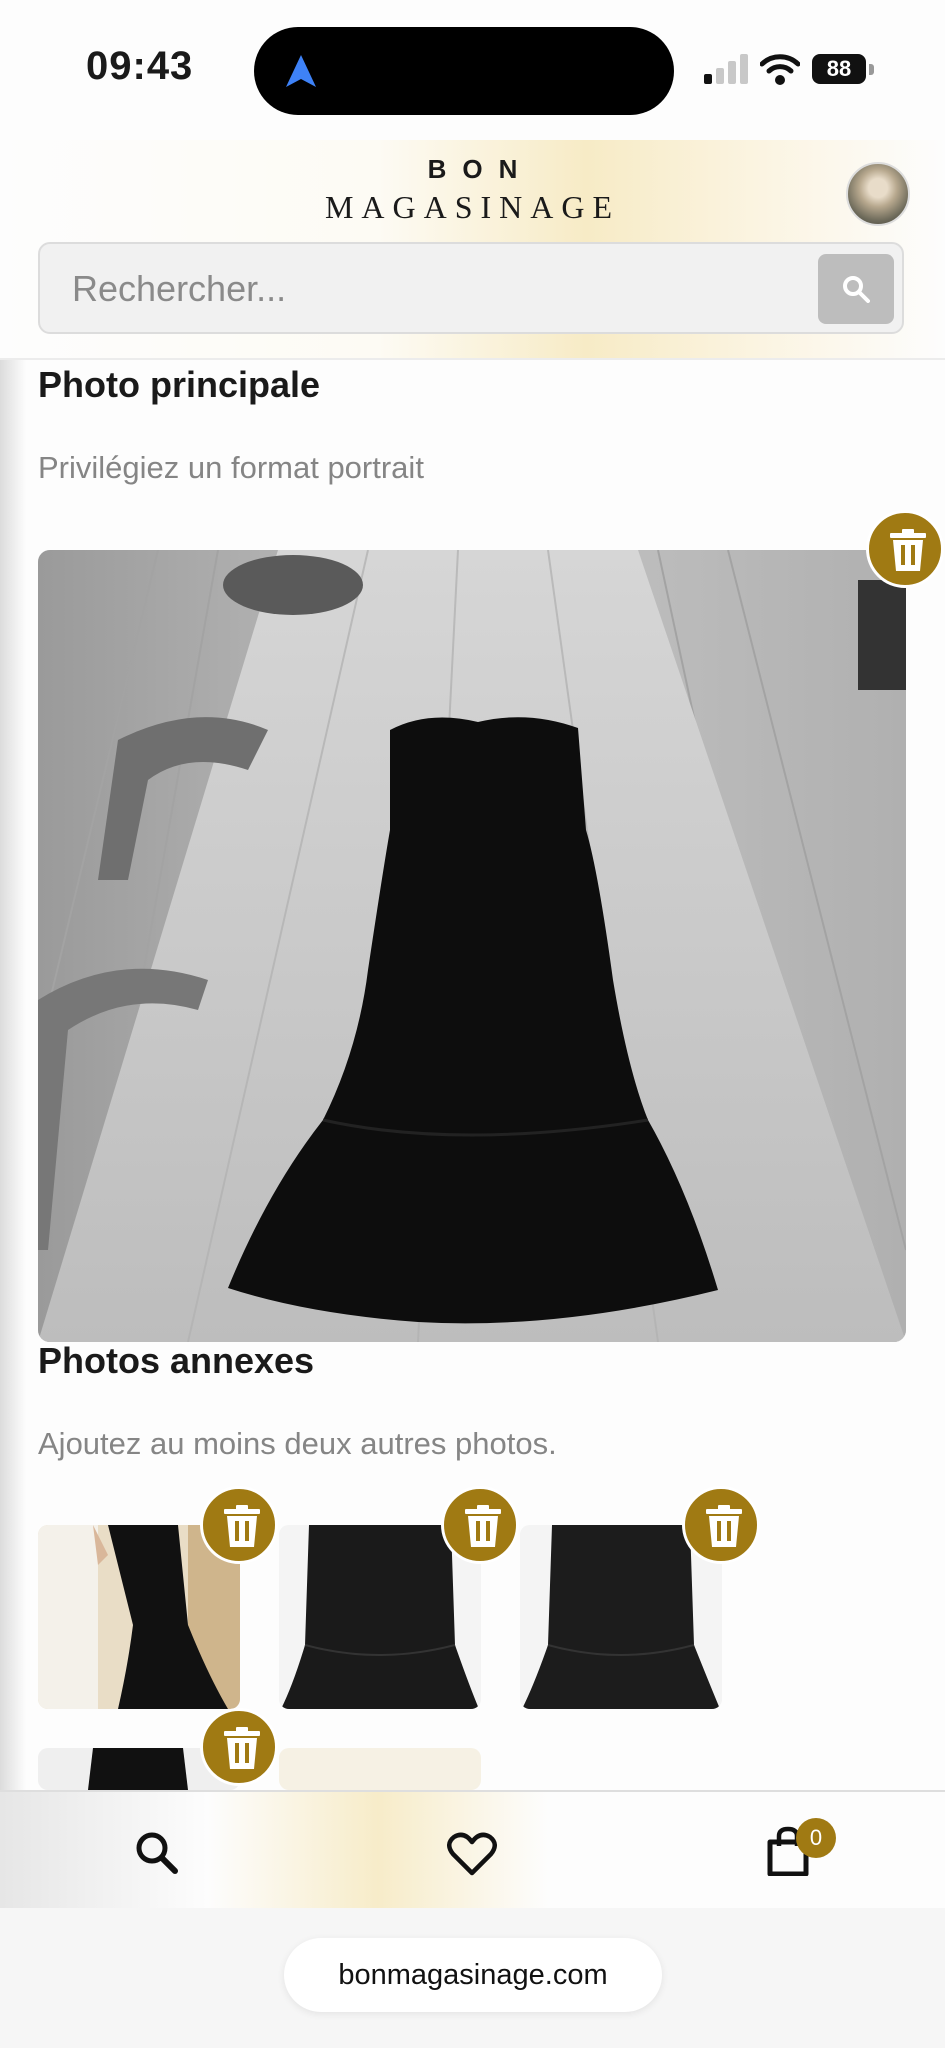  I want to click on wifi-icon, so click(780, 69).